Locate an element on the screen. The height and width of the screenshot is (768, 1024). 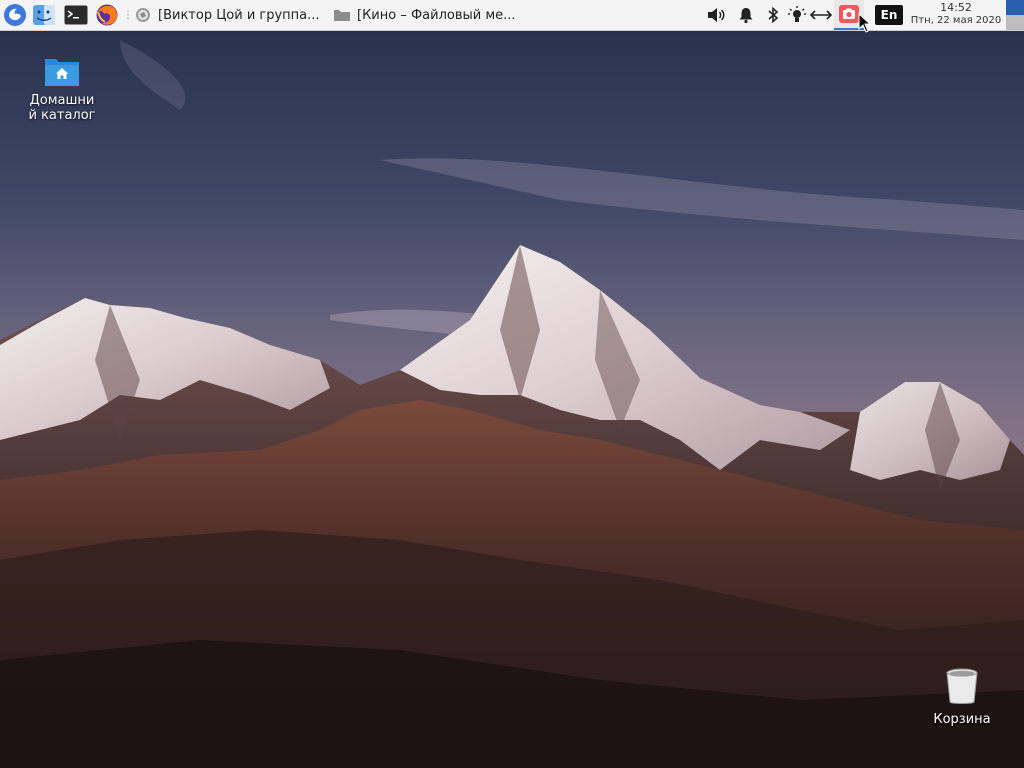
distro-menu-icon is located at coordinates (15, 15).